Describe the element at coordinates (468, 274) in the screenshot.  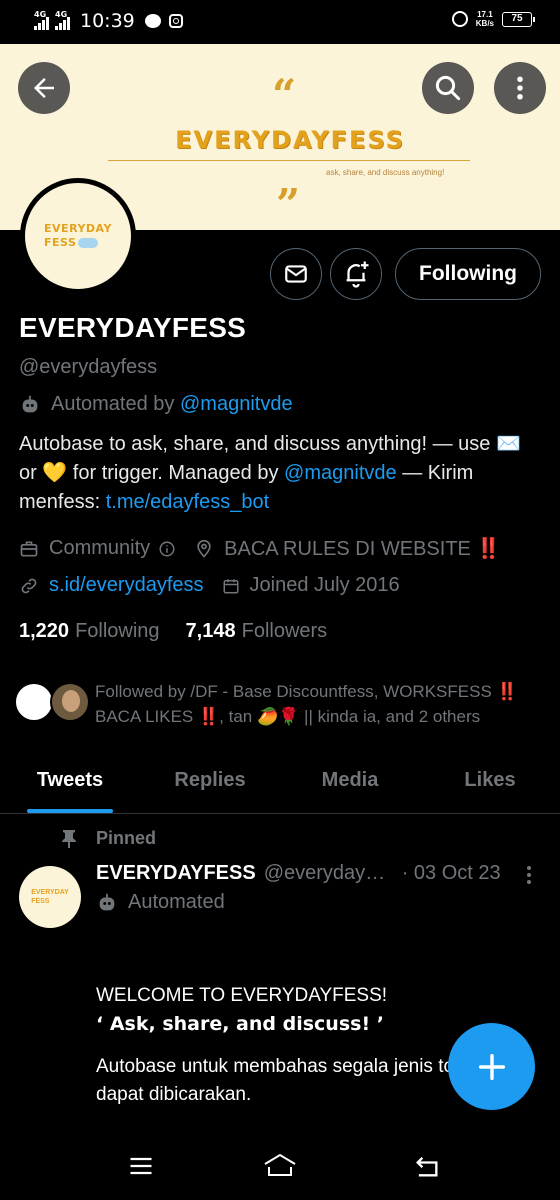
I see `following-button: Following` at that location.